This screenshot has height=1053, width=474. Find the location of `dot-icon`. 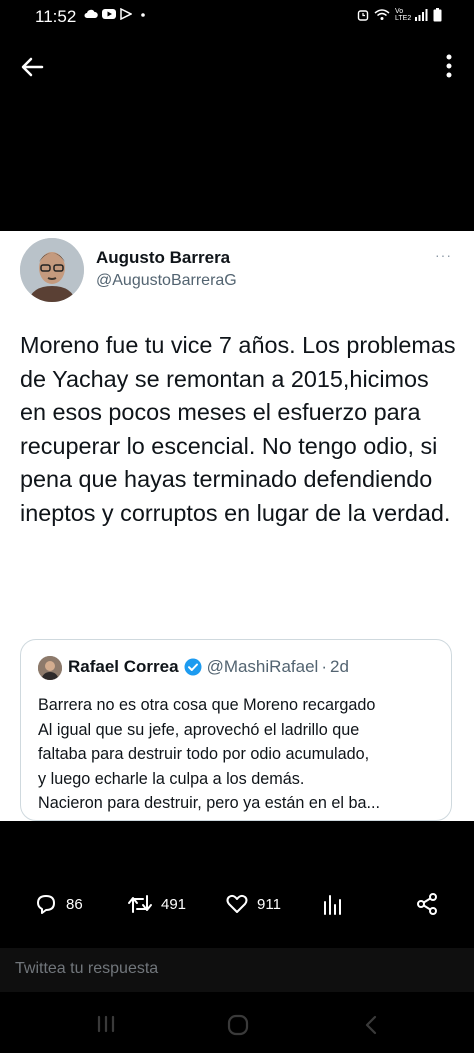

dot-icon is located at coordinates (143, 15).